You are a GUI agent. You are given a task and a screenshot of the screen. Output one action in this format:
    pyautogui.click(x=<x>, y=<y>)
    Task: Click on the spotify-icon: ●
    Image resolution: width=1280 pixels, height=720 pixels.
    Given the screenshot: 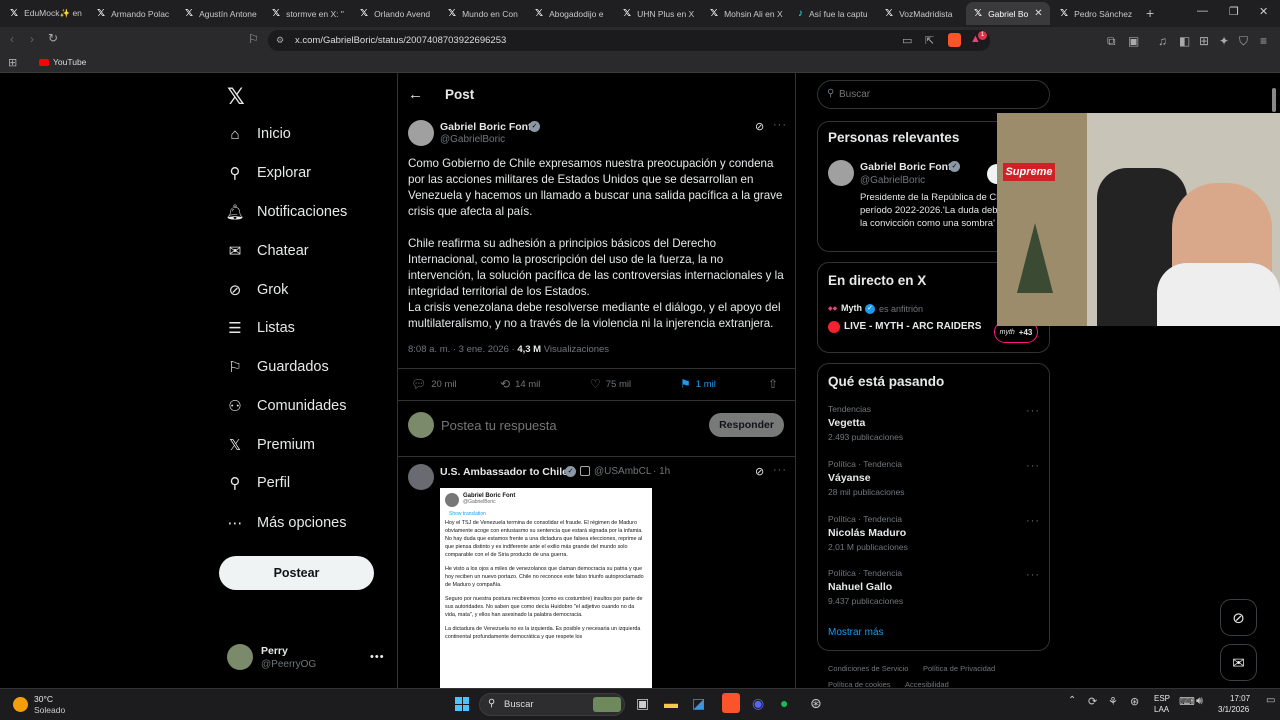 What is the action you would take?
    pyautogui.click(x=784, y=703)
    